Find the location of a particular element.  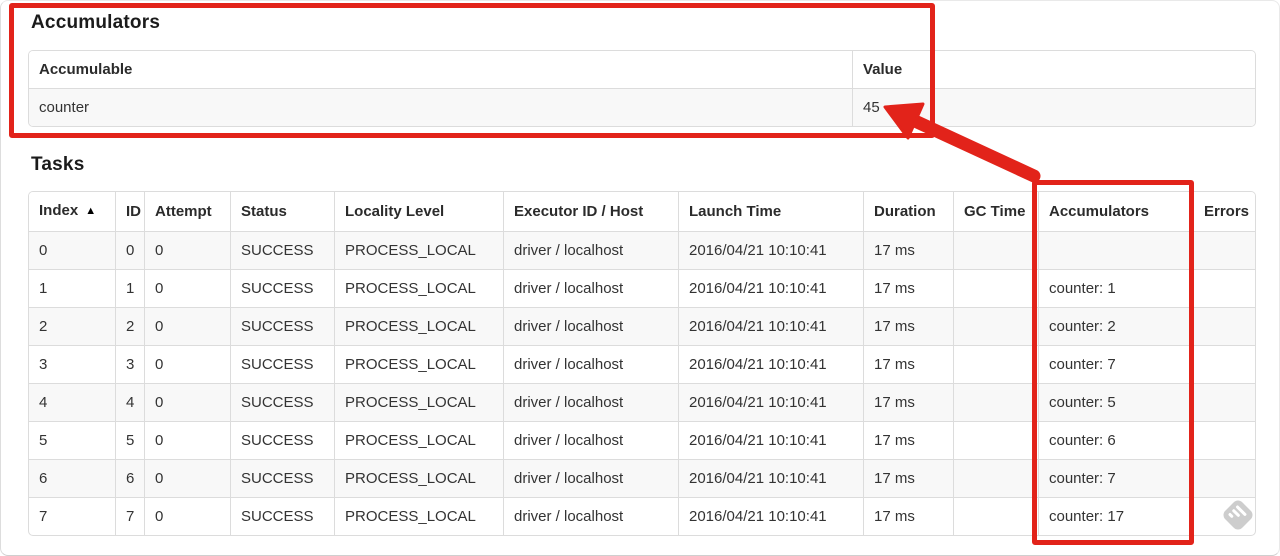

task-col-header-attempt: Attempt is located at coordinates (187, 211).